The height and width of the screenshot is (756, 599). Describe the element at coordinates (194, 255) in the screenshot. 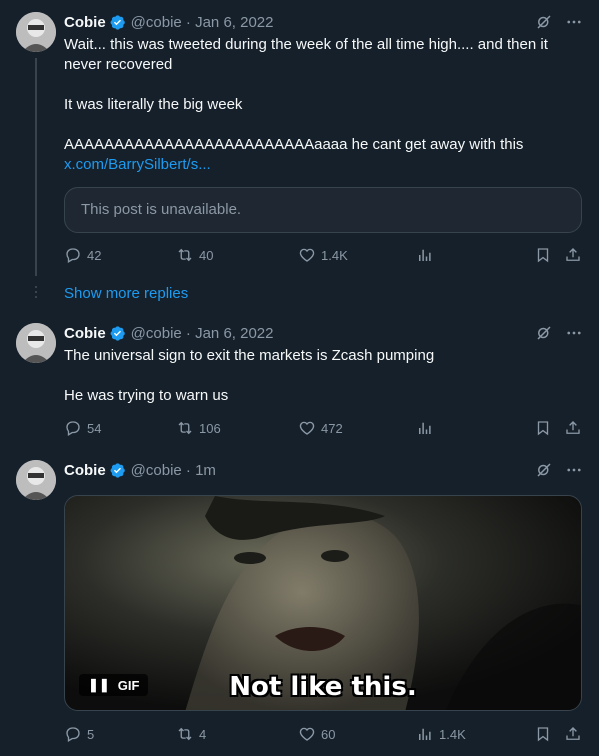

I see `repost-button: 40` at that location.